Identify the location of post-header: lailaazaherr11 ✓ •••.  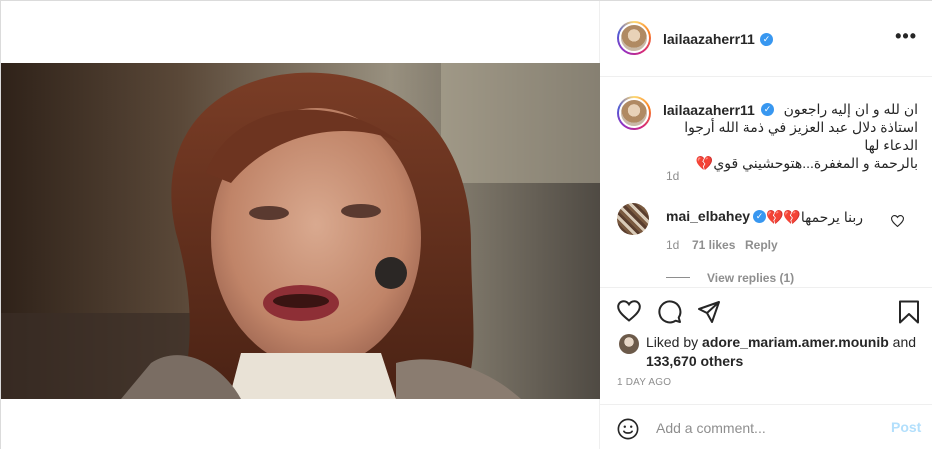
(766, 39).